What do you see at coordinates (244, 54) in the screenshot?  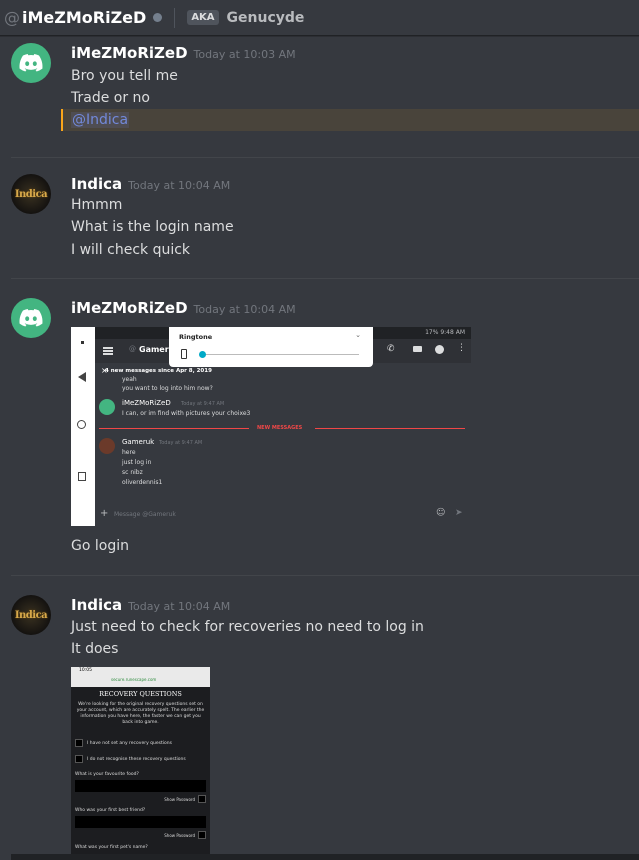 I see `message-timestamp: Today at 10:03 AM` at bounding box center [244, 54].